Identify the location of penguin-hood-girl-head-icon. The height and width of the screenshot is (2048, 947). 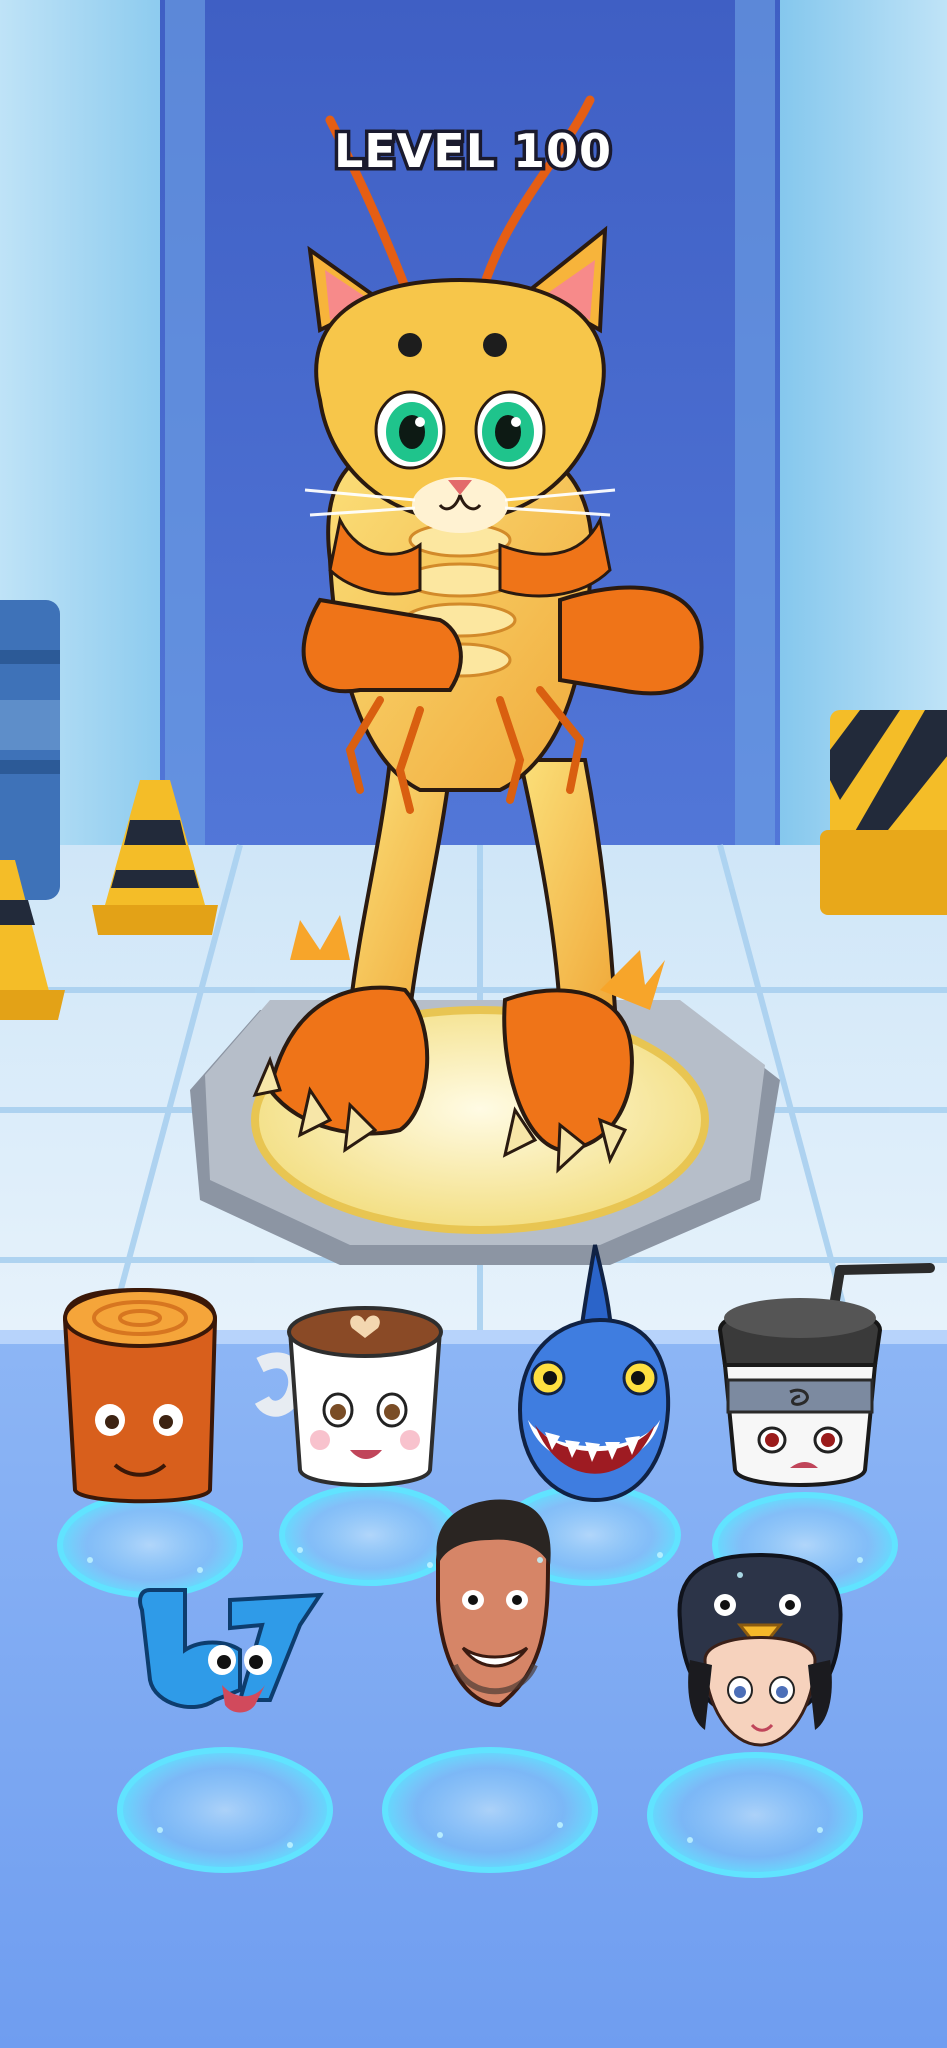
(760, 1649).